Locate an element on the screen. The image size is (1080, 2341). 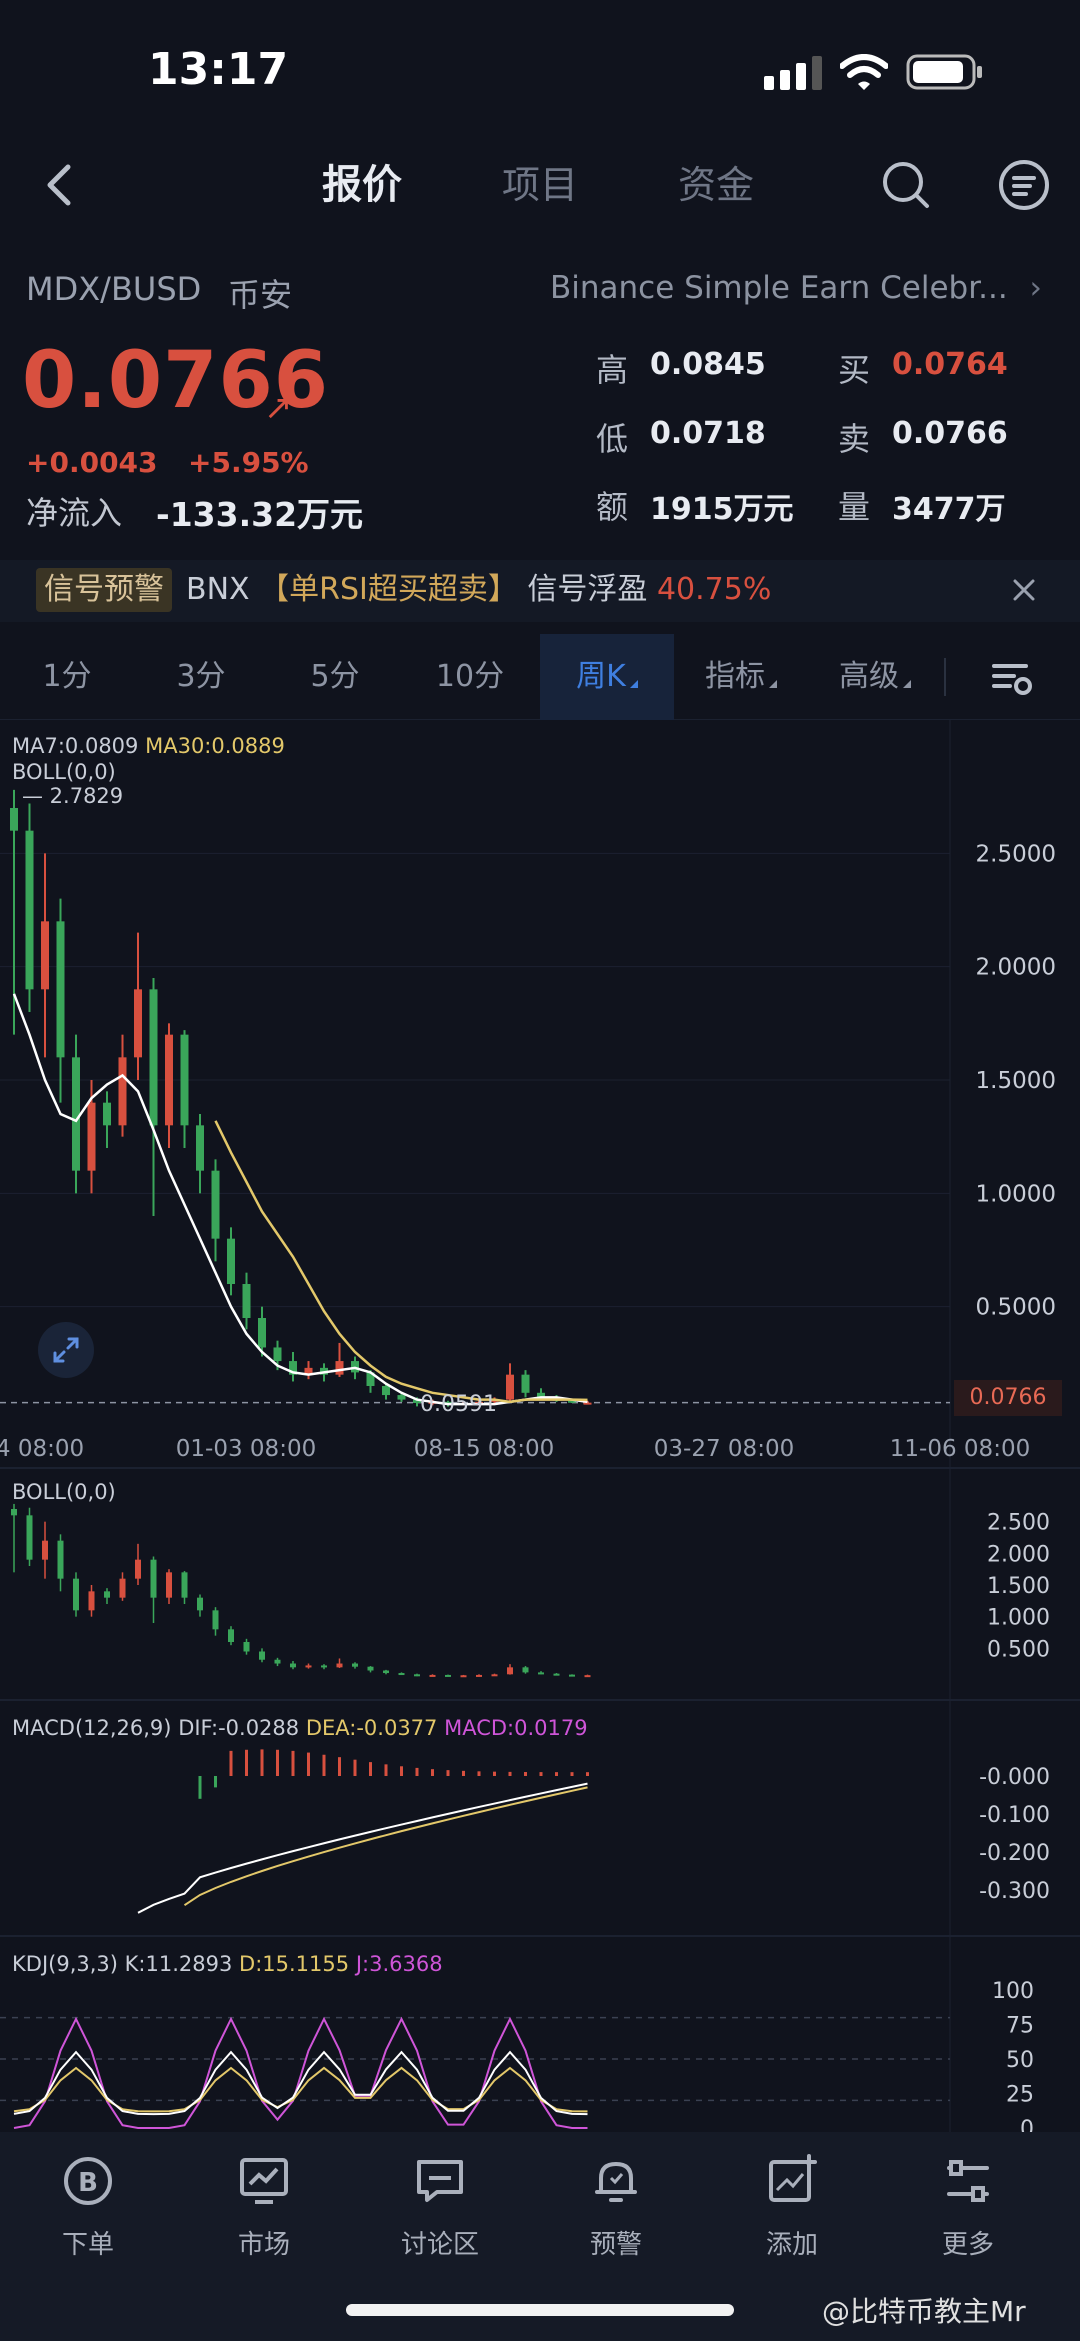
chevron-left-icon is located at coordinates (59, 185).